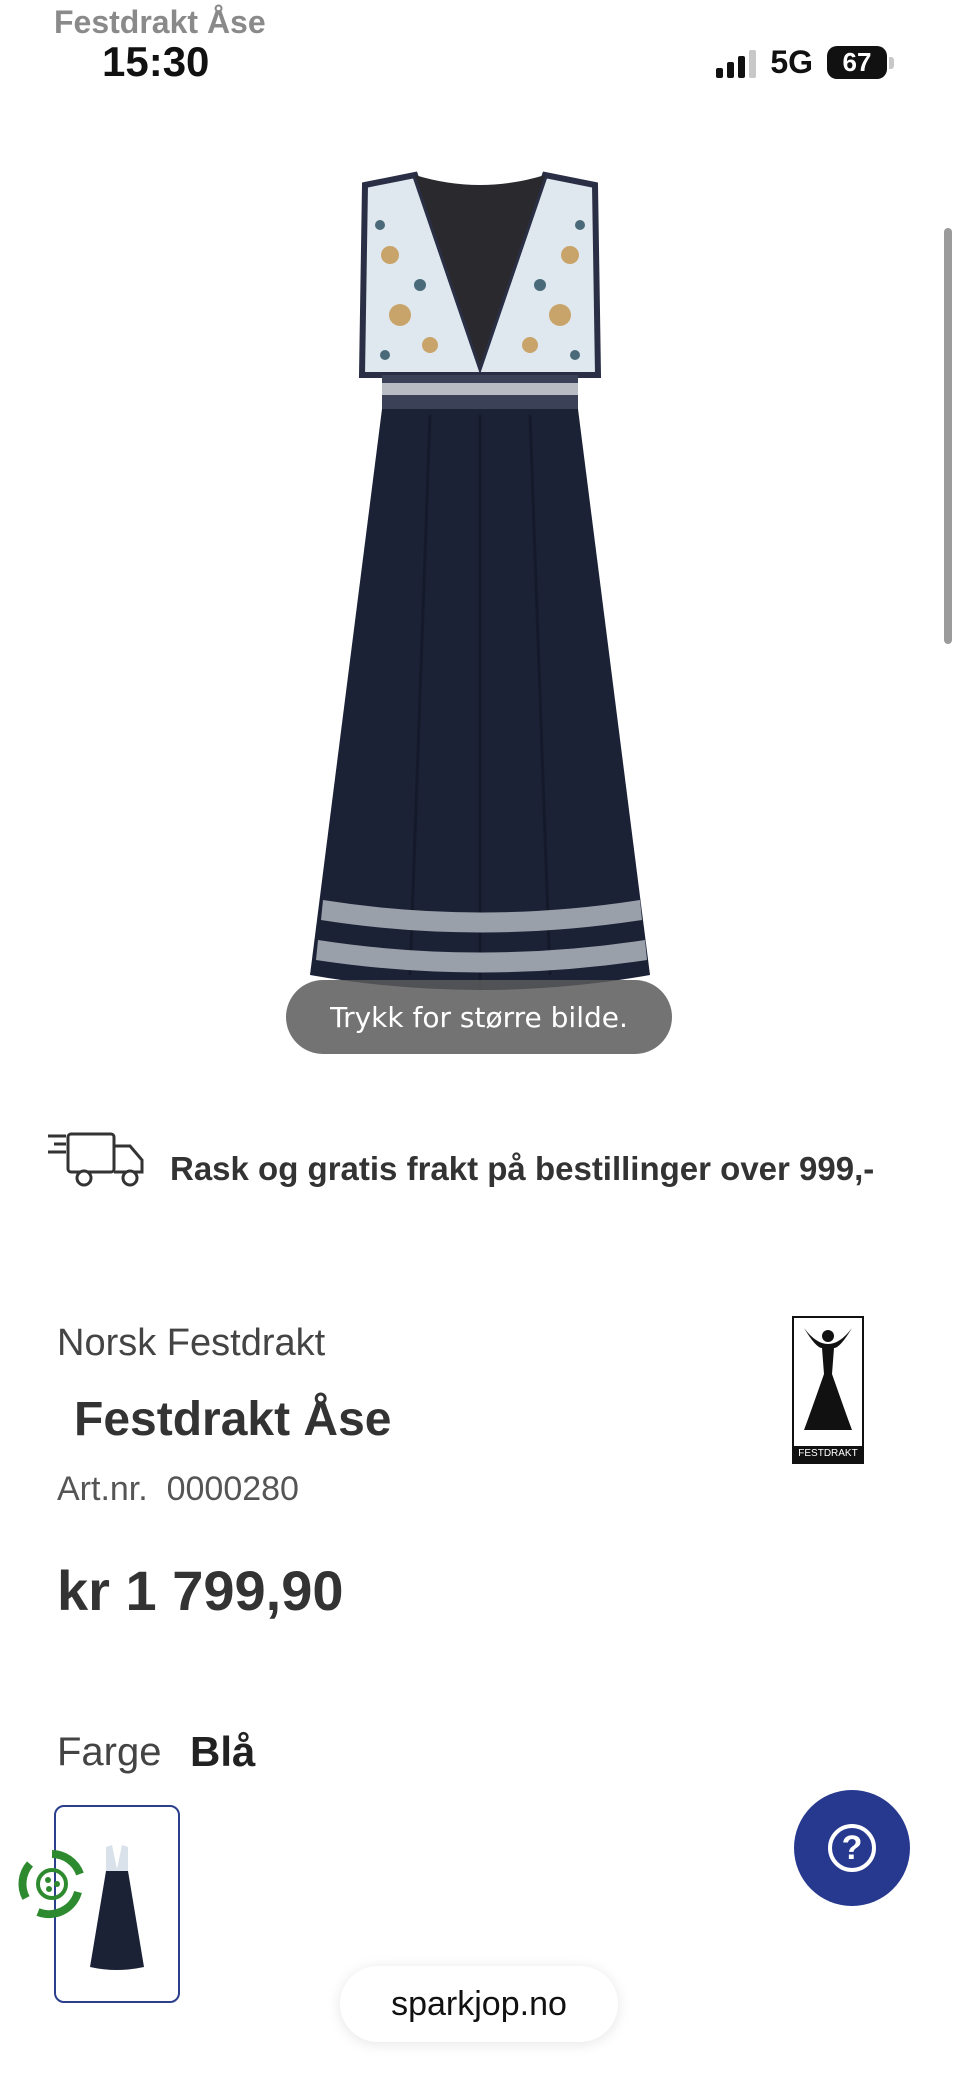 Image resolution: width=960 pixels, height=2078 pixels. What do you see at coordinates (479, 1017) in the screenshot?
I see `enlarge-image-tooltip: Trykk for større bilde.` at bounding box center [479, 1017].